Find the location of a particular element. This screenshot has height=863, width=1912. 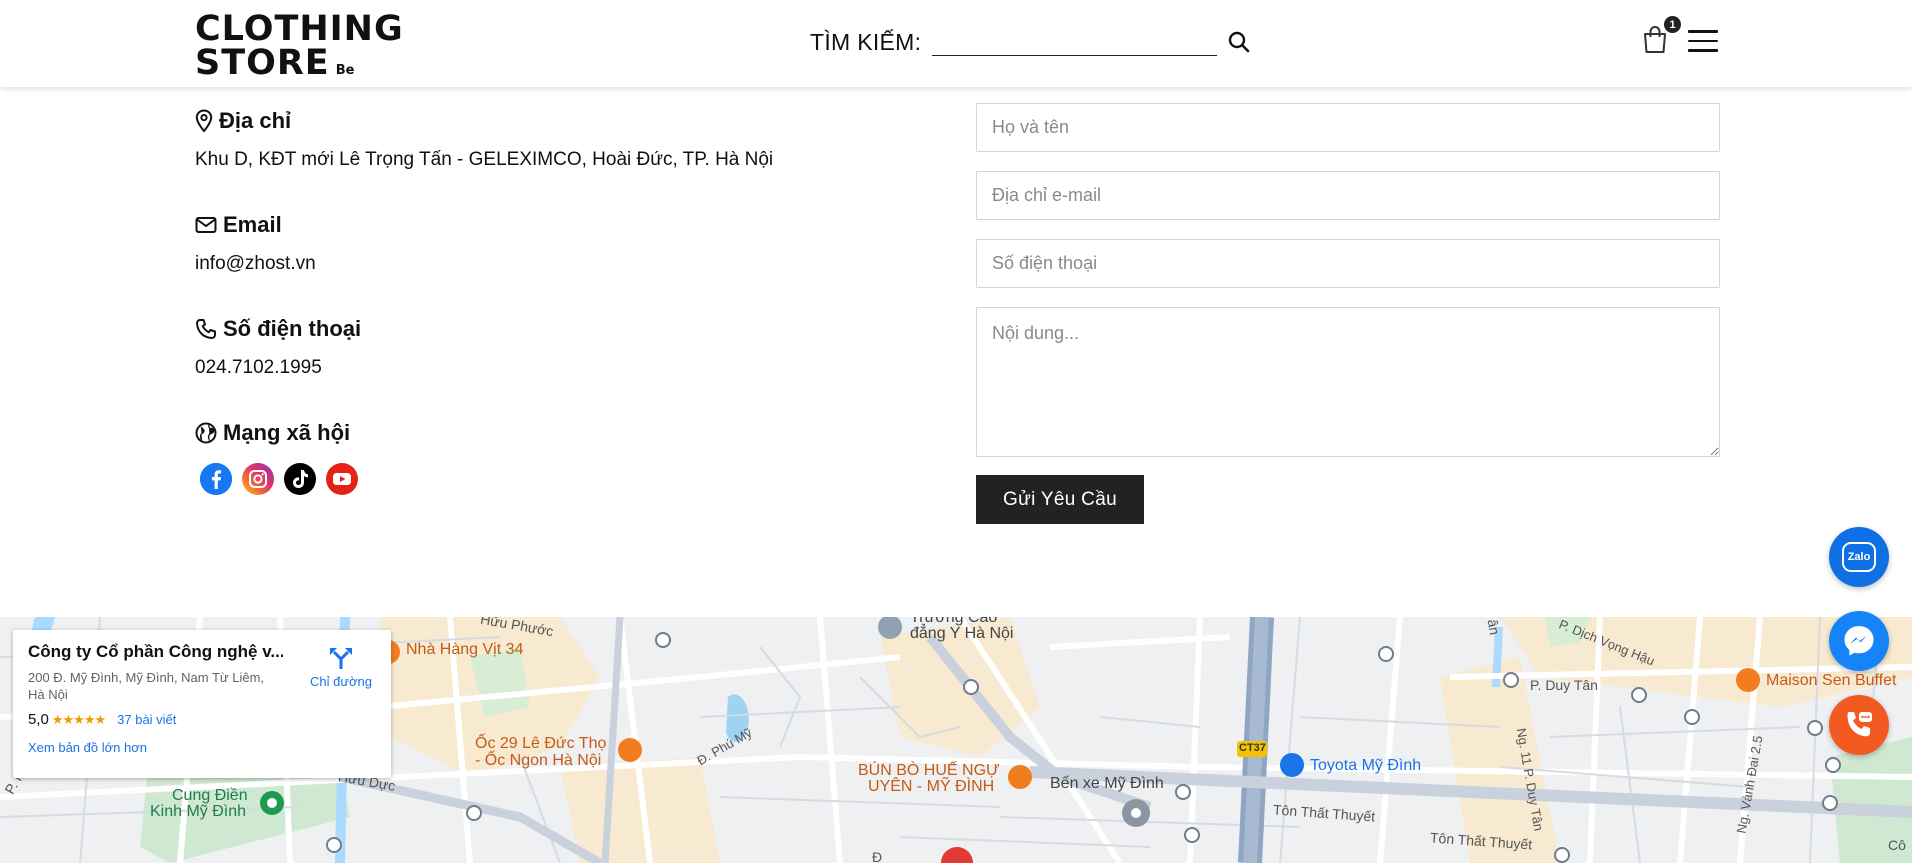

map-label-oc-1: Ốc 29 Lê Đức Thọ is located at coordinates (540, 744).